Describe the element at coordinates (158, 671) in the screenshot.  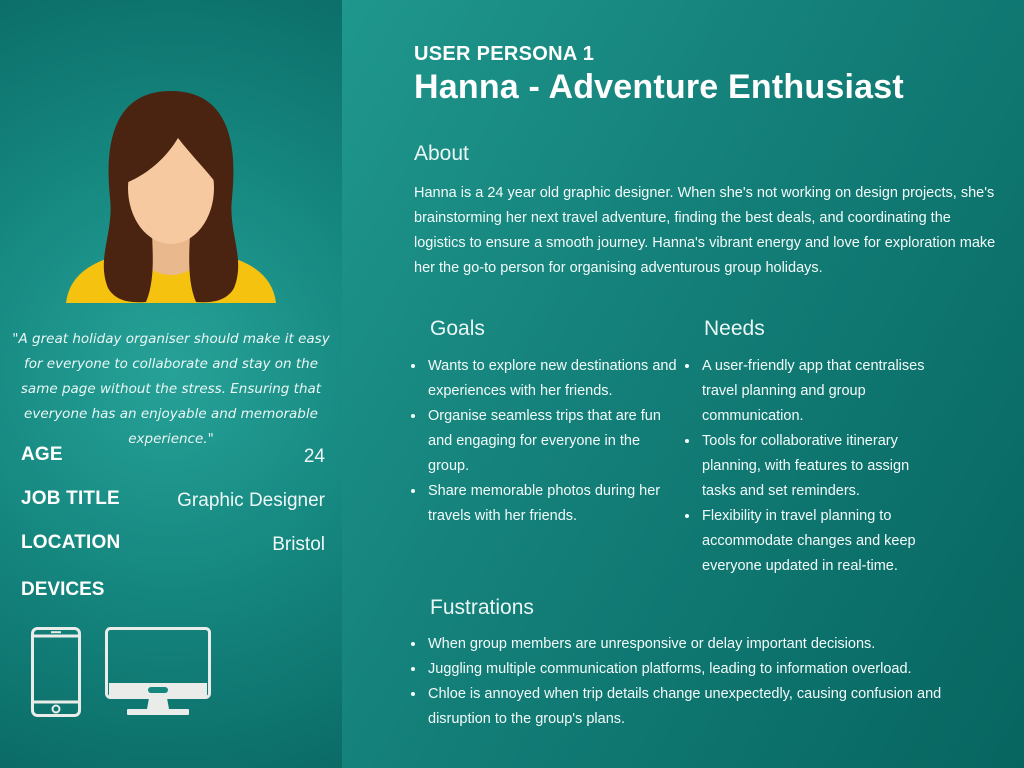
I see `monitor-icon` at that location.